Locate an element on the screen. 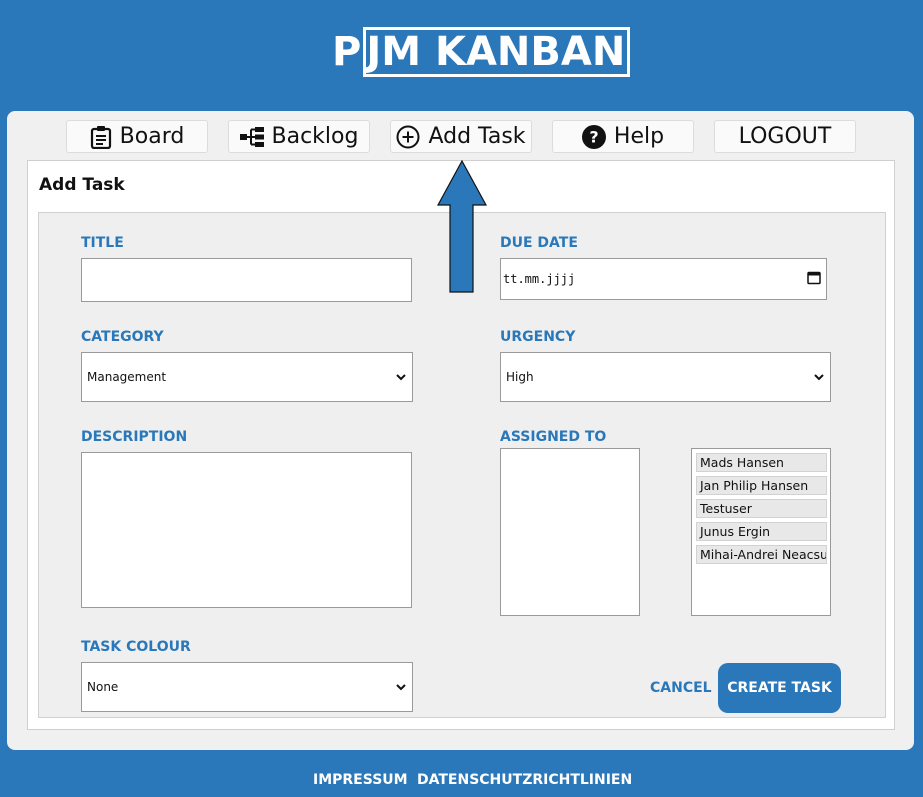 The width and height of the screenshot is (923, 797). list-item: Mihai-Andrei Neacsu is located at coordinates (761, 554).